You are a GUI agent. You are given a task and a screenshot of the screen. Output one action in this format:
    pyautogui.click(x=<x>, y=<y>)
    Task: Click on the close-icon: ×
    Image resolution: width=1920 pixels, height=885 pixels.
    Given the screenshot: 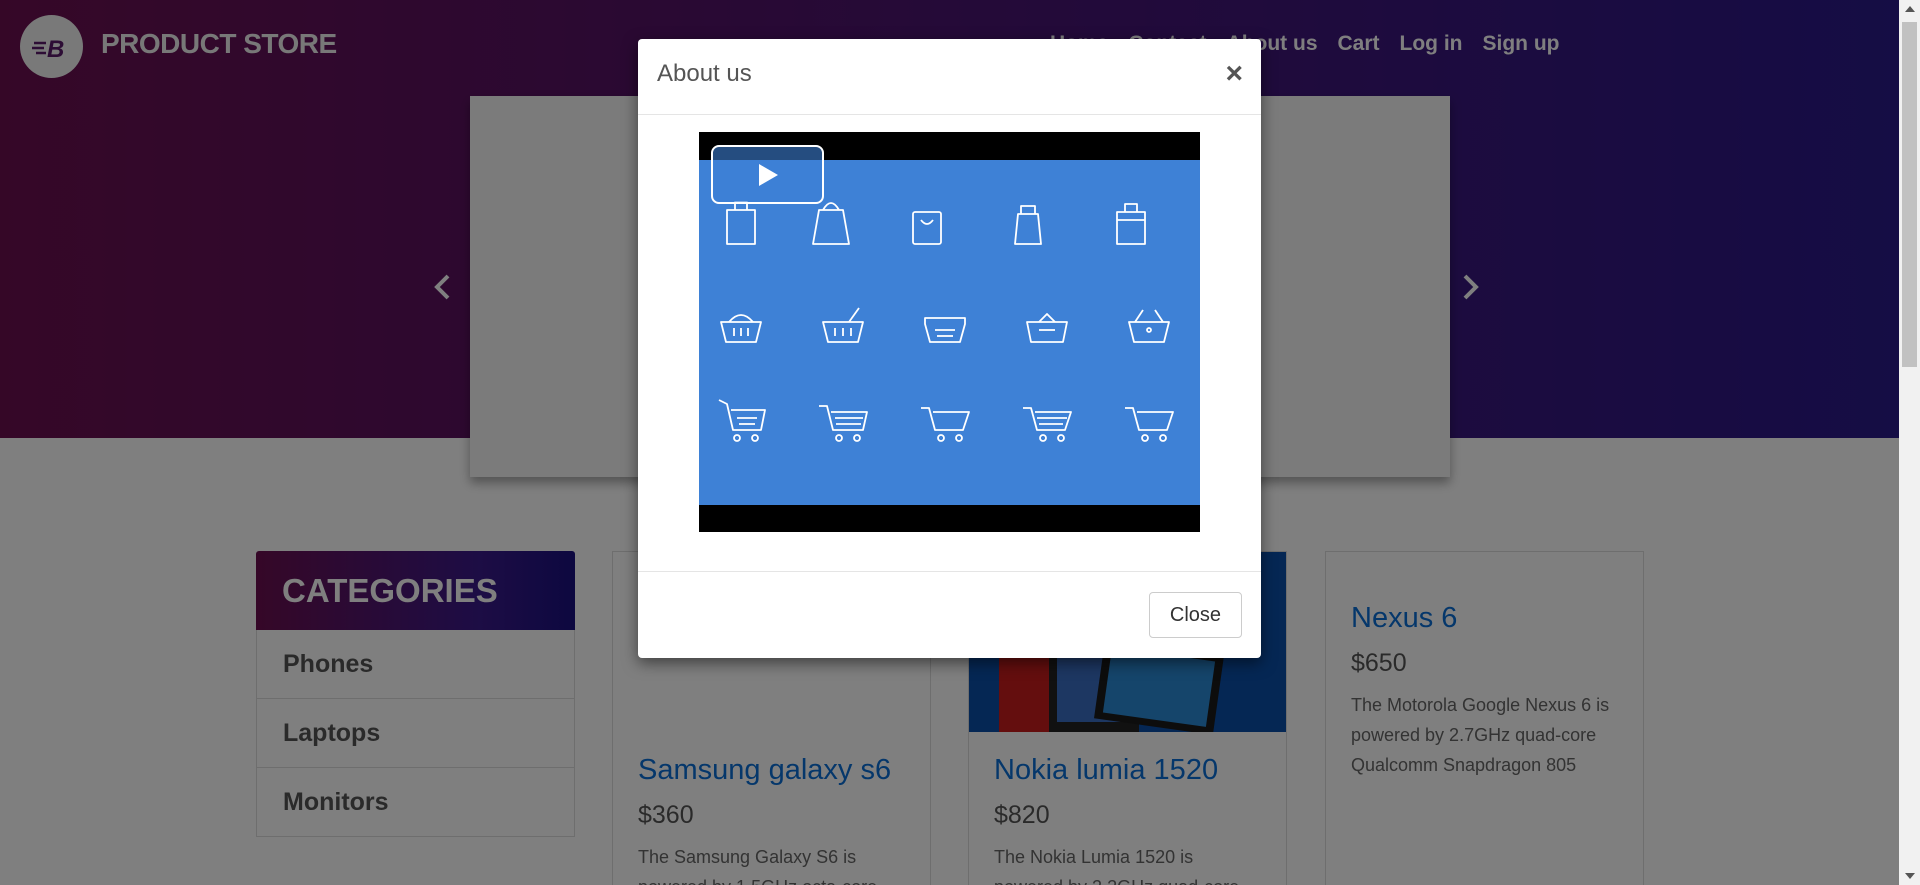 What is the action you would take?
    pyautogui.click(x=1234, y=74)
    